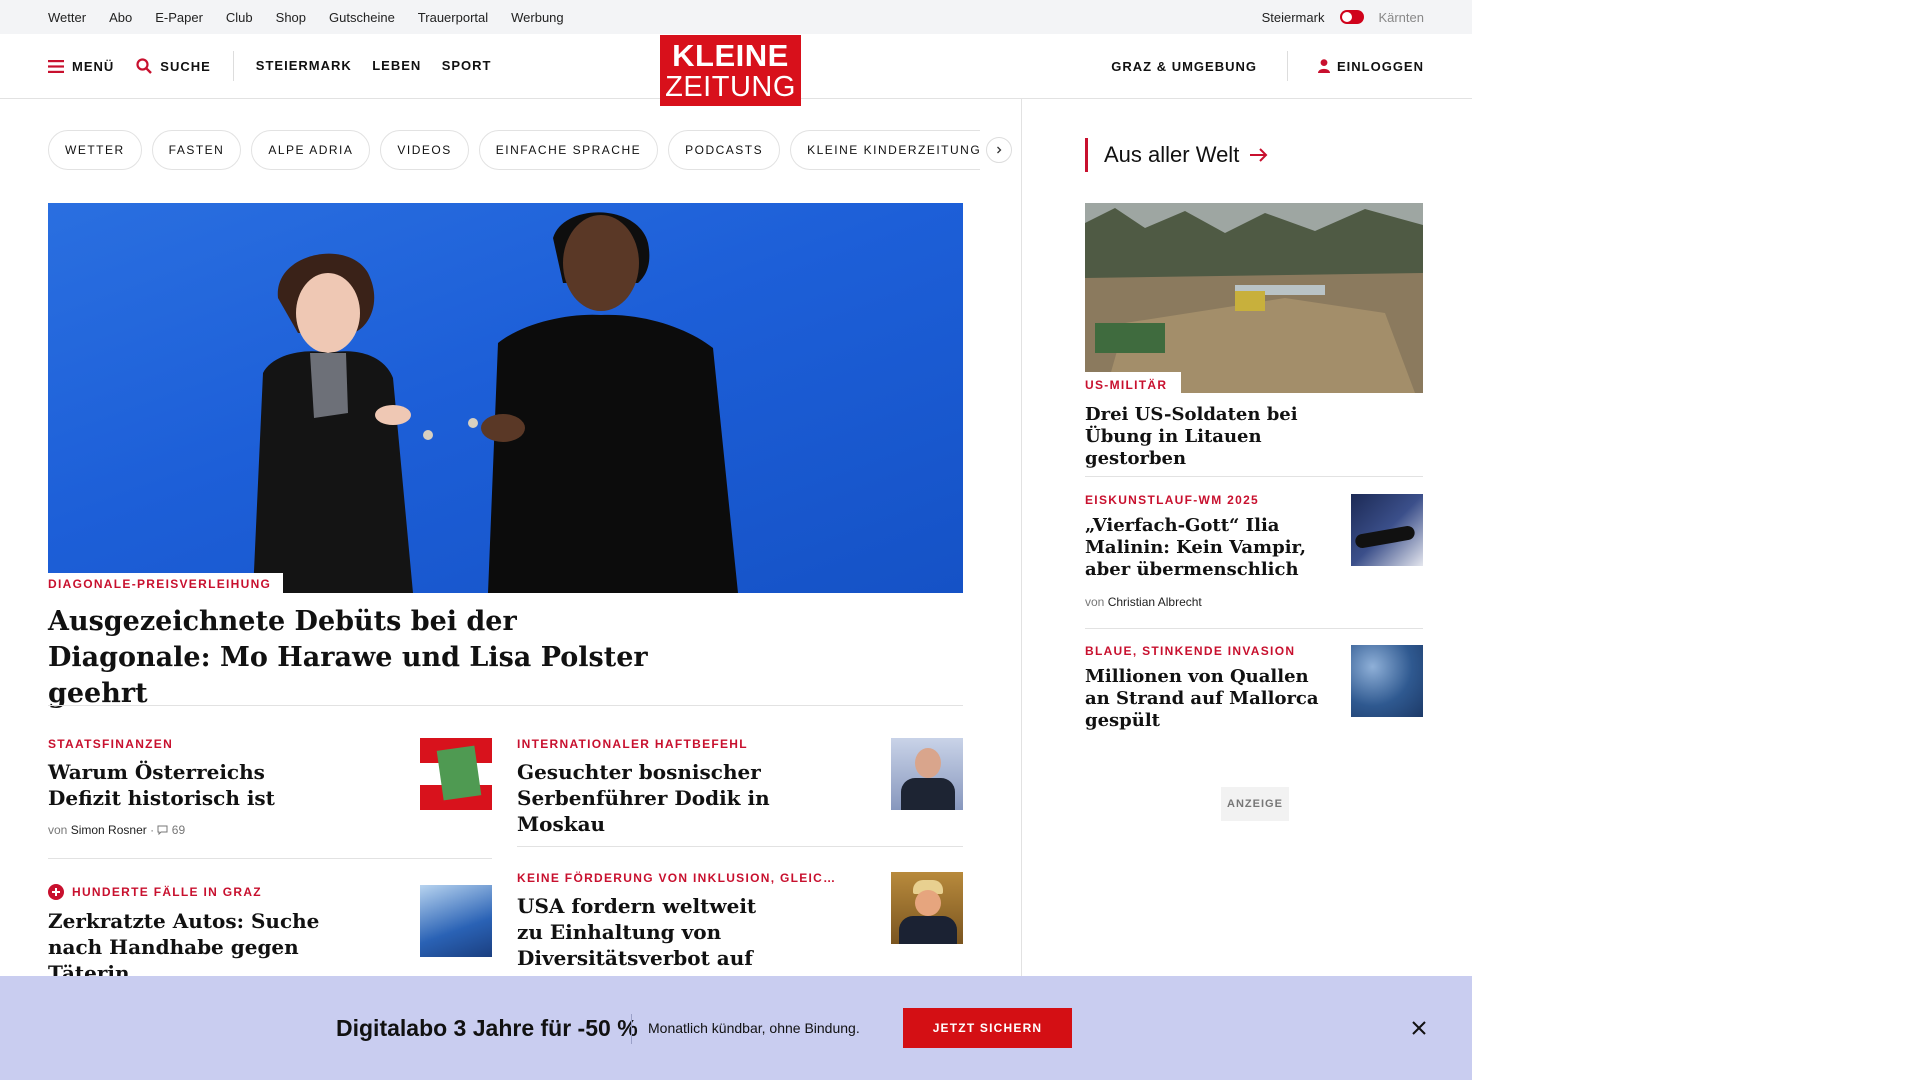  Describe the element at coordinates (1401, 17) in the screenshot. I see `region-kaernten: Kärnten` at that location.